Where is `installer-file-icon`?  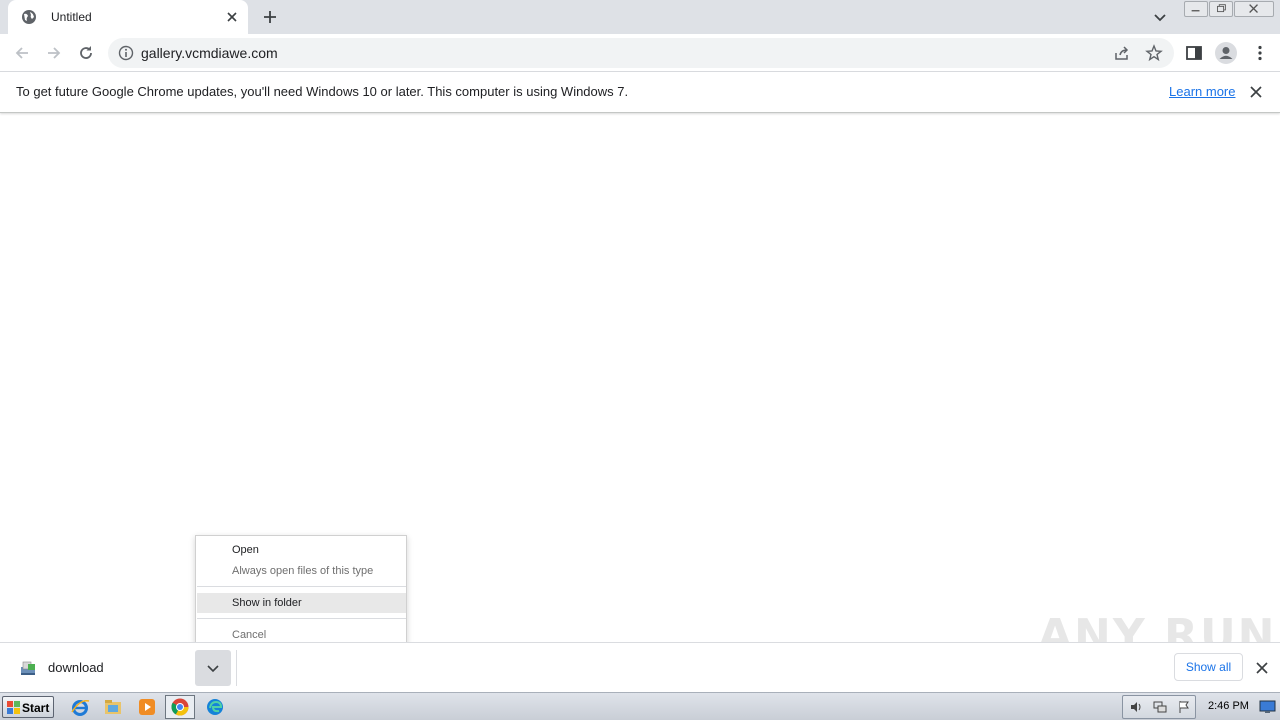
installer-file-icon is located at coordinates (28, 668).